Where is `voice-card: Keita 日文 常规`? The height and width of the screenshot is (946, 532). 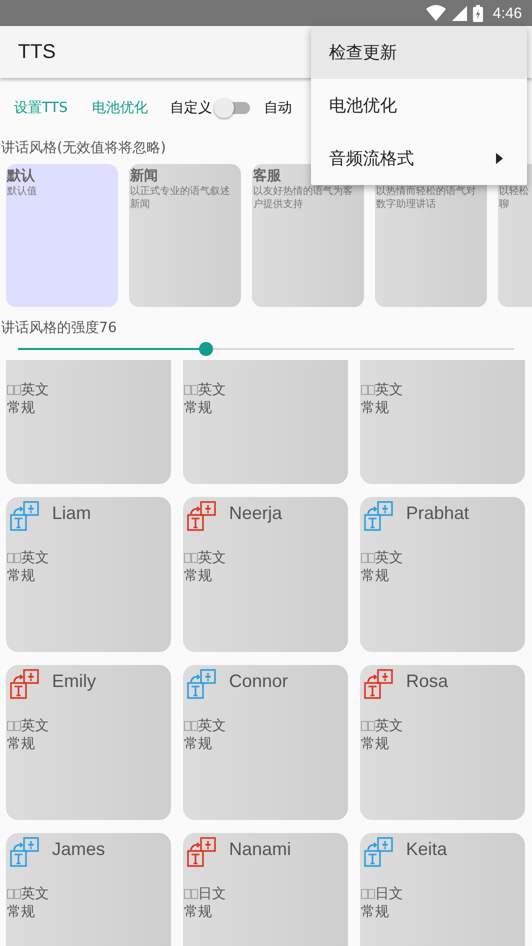
voice-card: Keita 日文 常规 is located at coordinates (442, 889).